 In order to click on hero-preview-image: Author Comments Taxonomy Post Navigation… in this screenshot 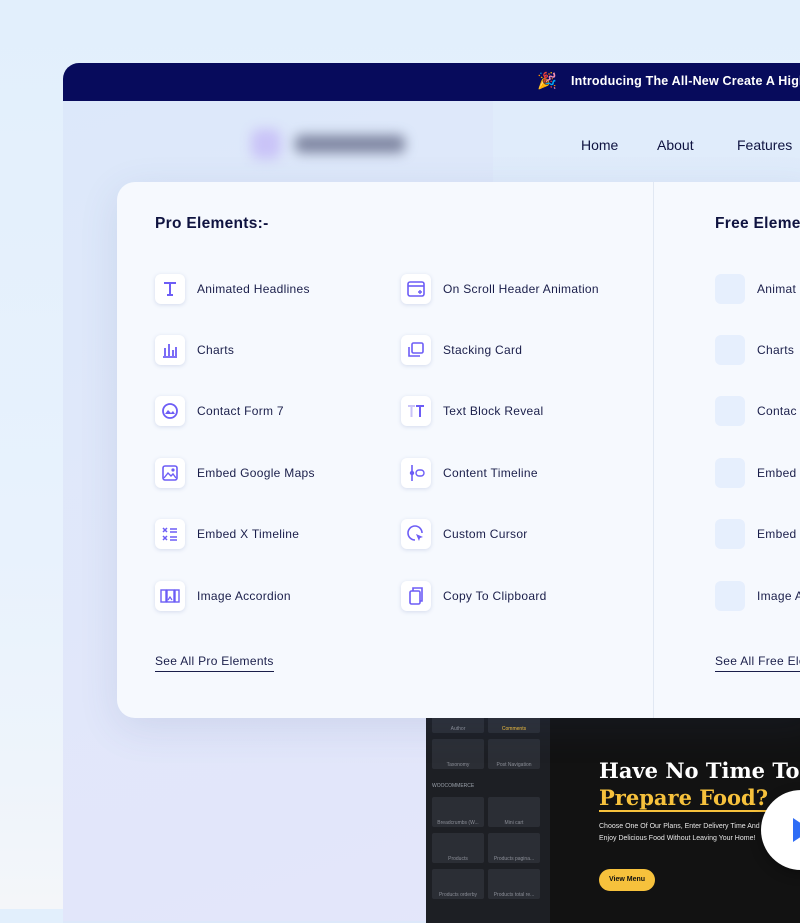, I will do `click(613, 813)`.